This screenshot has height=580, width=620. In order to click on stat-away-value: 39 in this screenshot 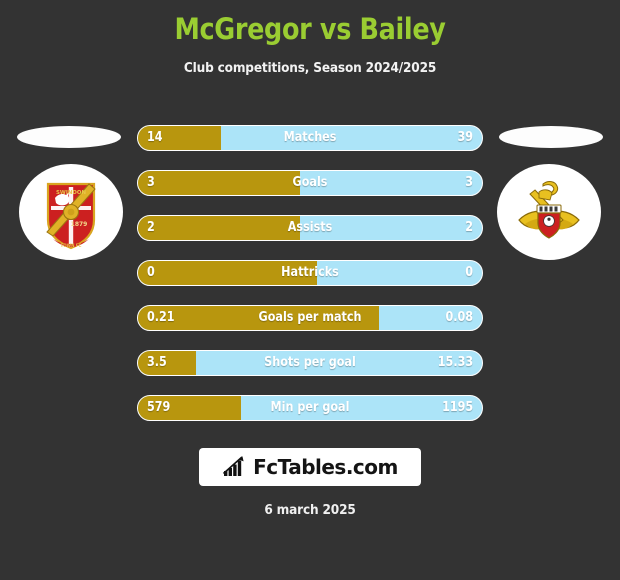, I will do `click(465, 137)`.